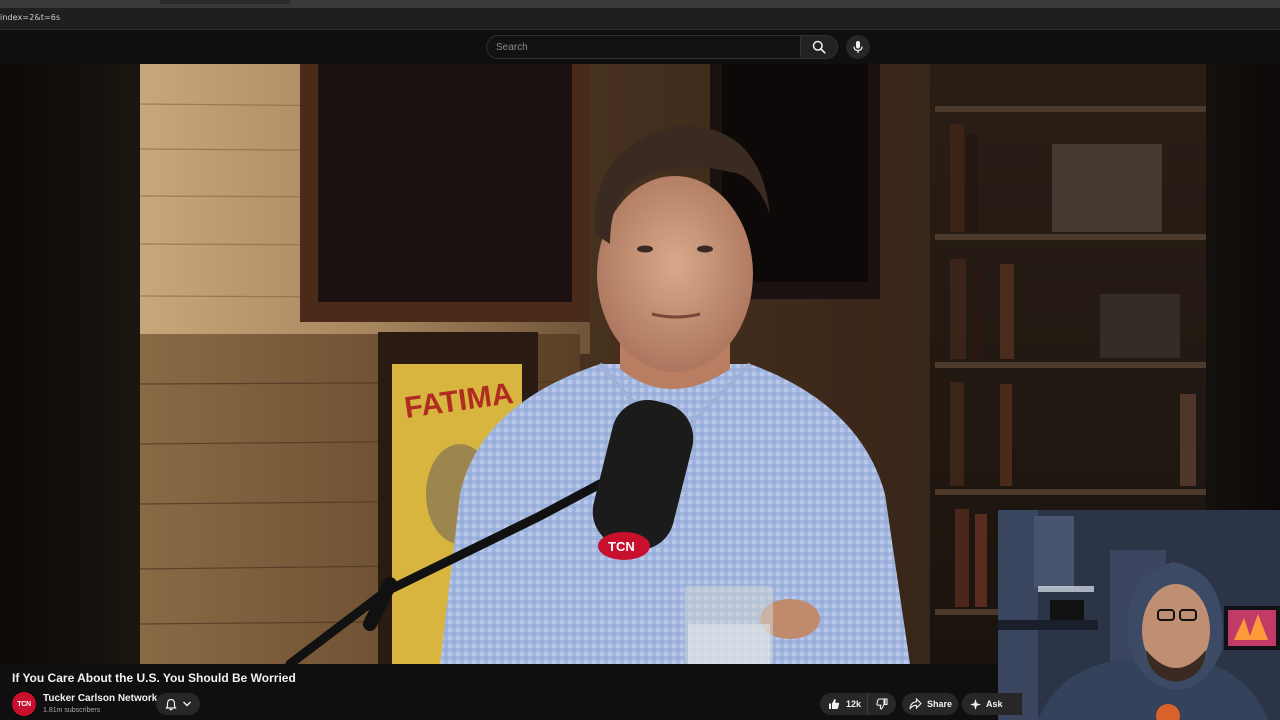  I want to click on browser-tab-strip, so click(640, 4).